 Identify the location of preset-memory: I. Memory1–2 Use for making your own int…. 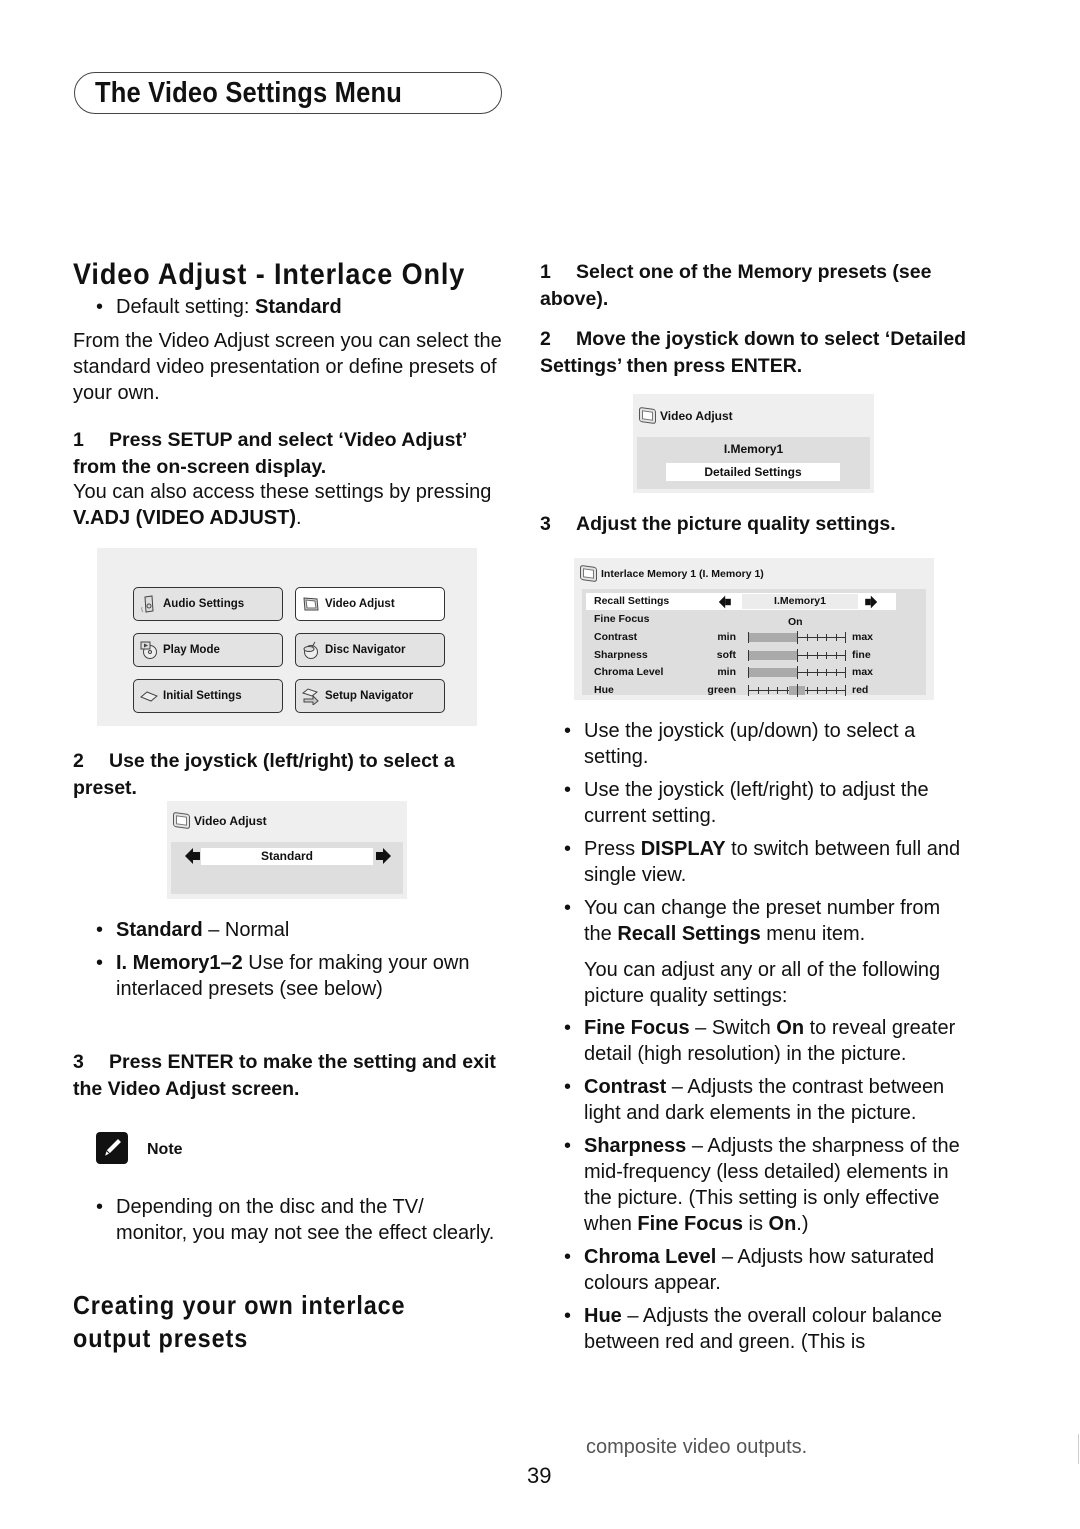
(300, 976).